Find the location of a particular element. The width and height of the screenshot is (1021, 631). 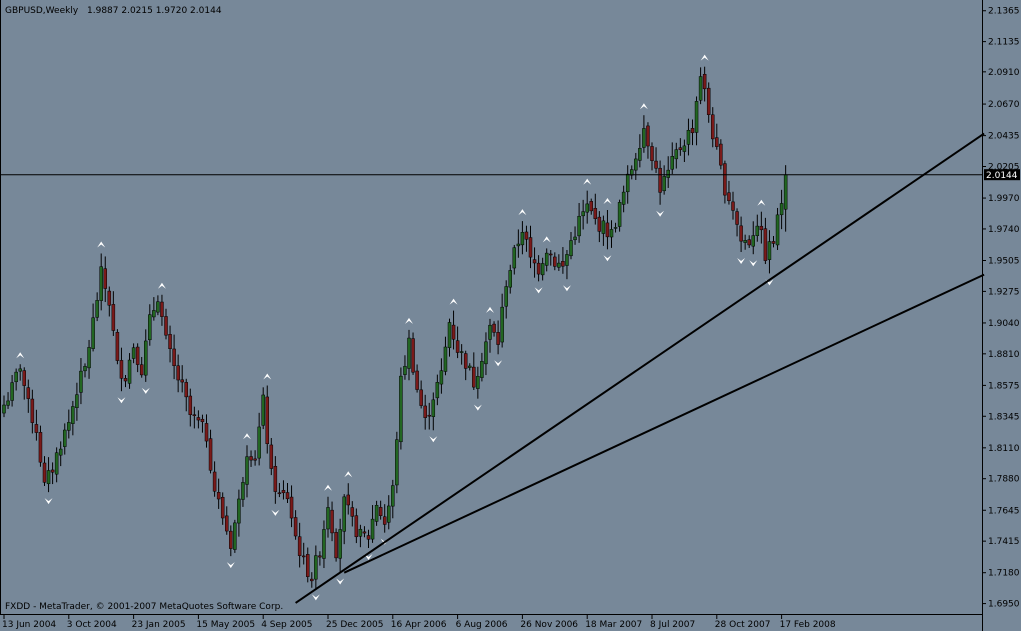

price-tick-label: 2.0910 is located at coordinates (1004, 73).